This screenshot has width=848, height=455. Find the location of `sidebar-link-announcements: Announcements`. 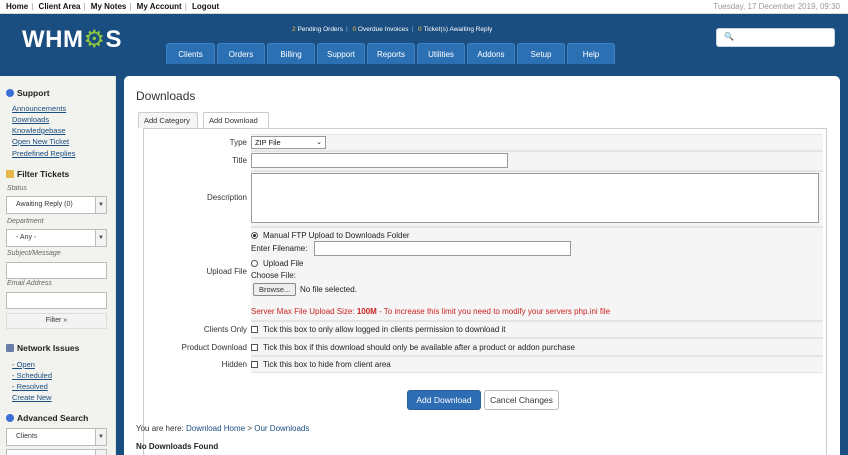

sidebar-link-announcements: Announcements is located at coordinates (39, 108).